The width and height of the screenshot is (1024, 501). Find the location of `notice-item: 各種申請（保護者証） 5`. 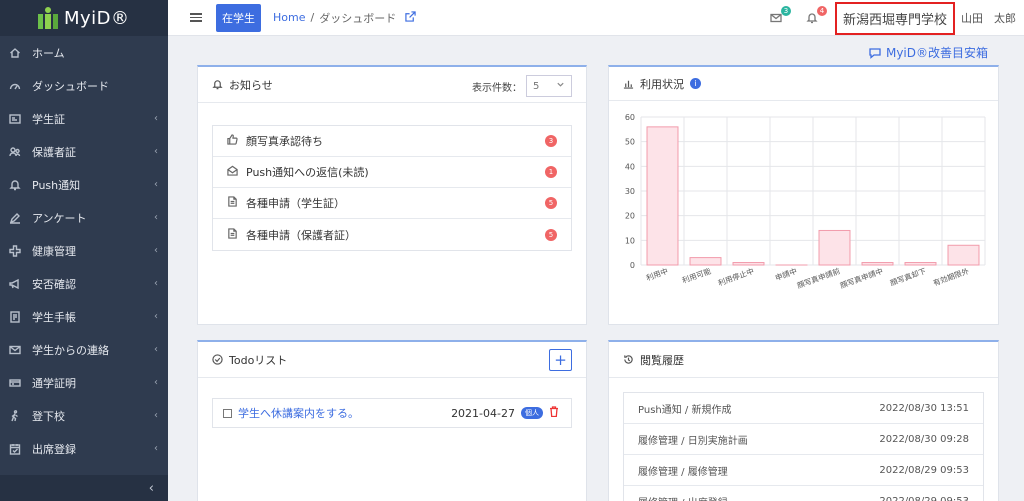

notice-item: 各種申請（保護者証） 5 is located at coordinates (392, 234).